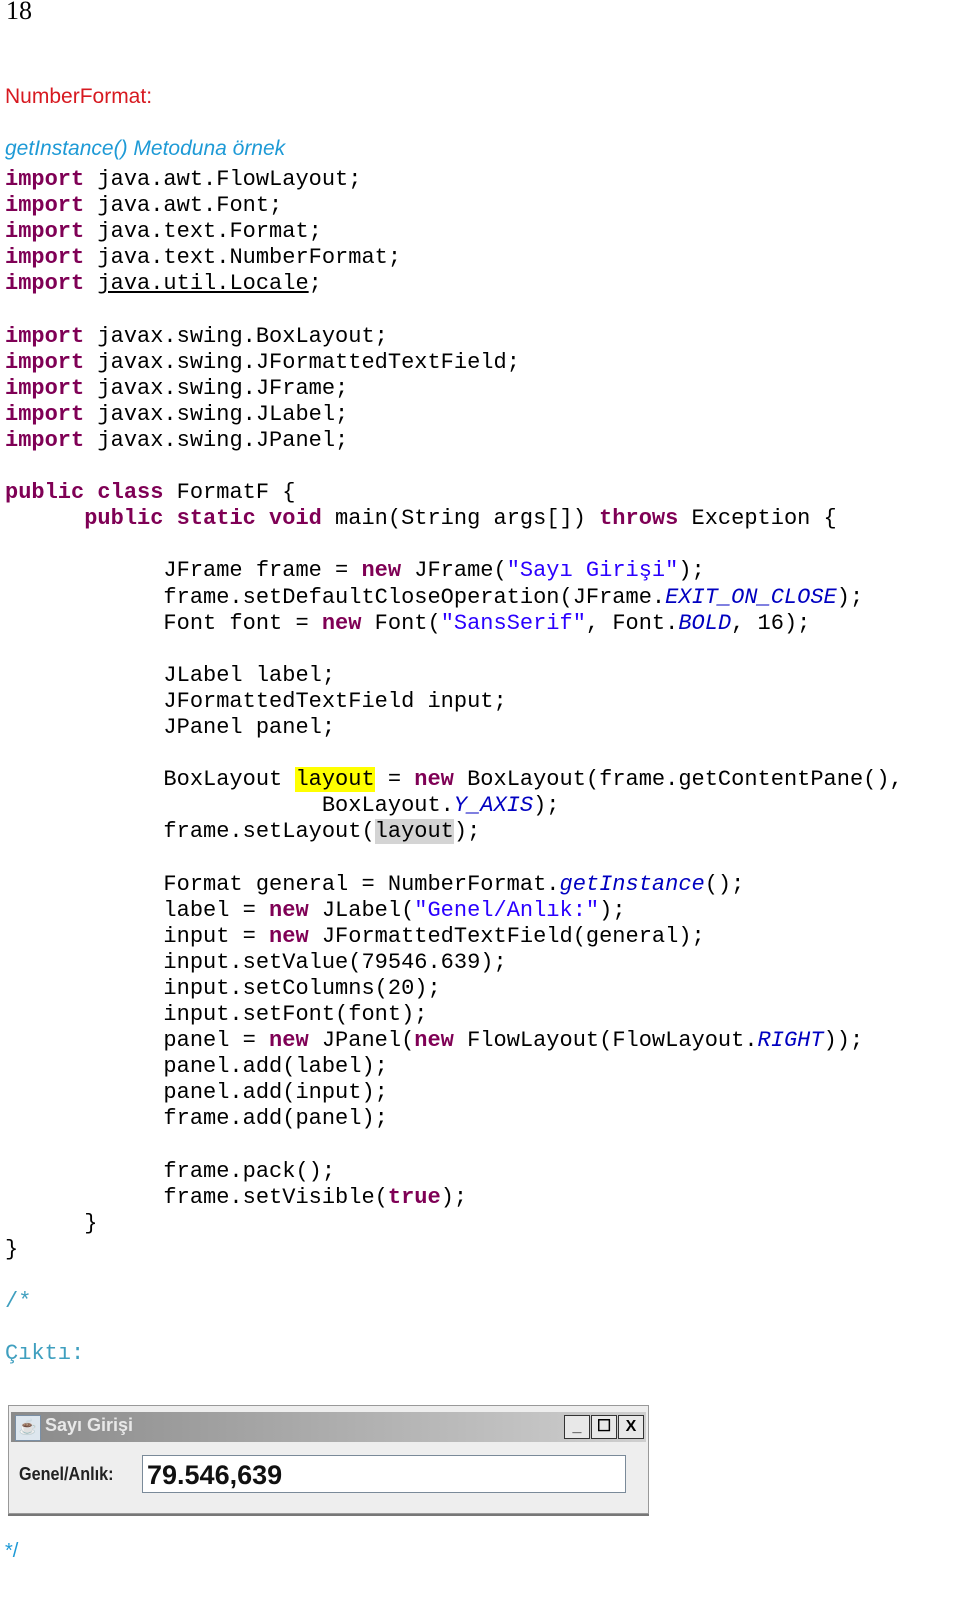  Describe the element at coordinates (454, 1302) in the screenshot. I see `code-line: /*` at that location.